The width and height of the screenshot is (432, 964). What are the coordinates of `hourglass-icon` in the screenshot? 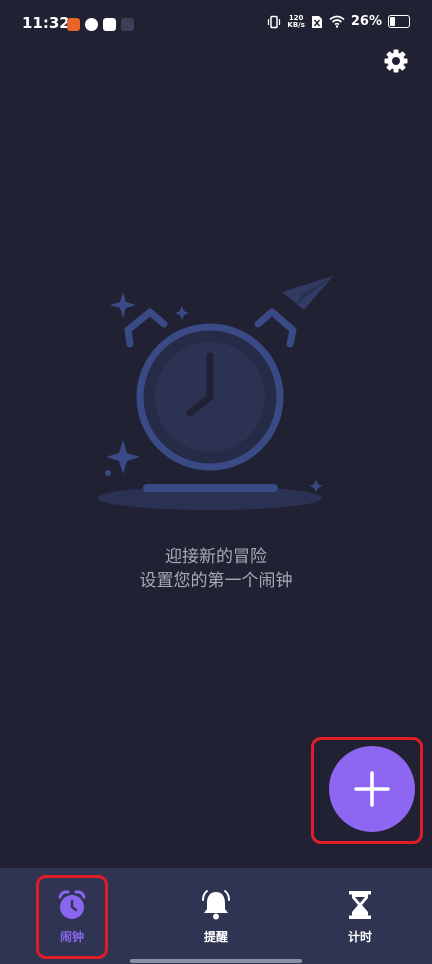 It's located at (360, 905).